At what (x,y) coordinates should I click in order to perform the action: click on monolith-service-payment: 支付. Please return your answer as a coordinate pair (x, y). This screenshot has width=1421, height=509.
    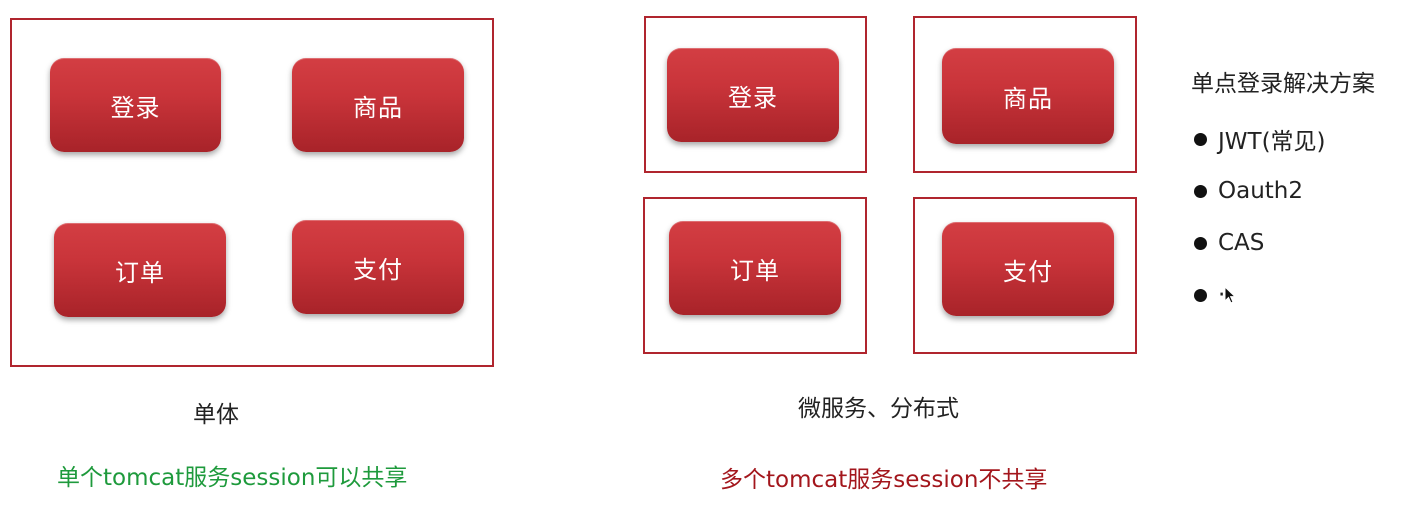
    Looking at the image, I should click on (378, 267).